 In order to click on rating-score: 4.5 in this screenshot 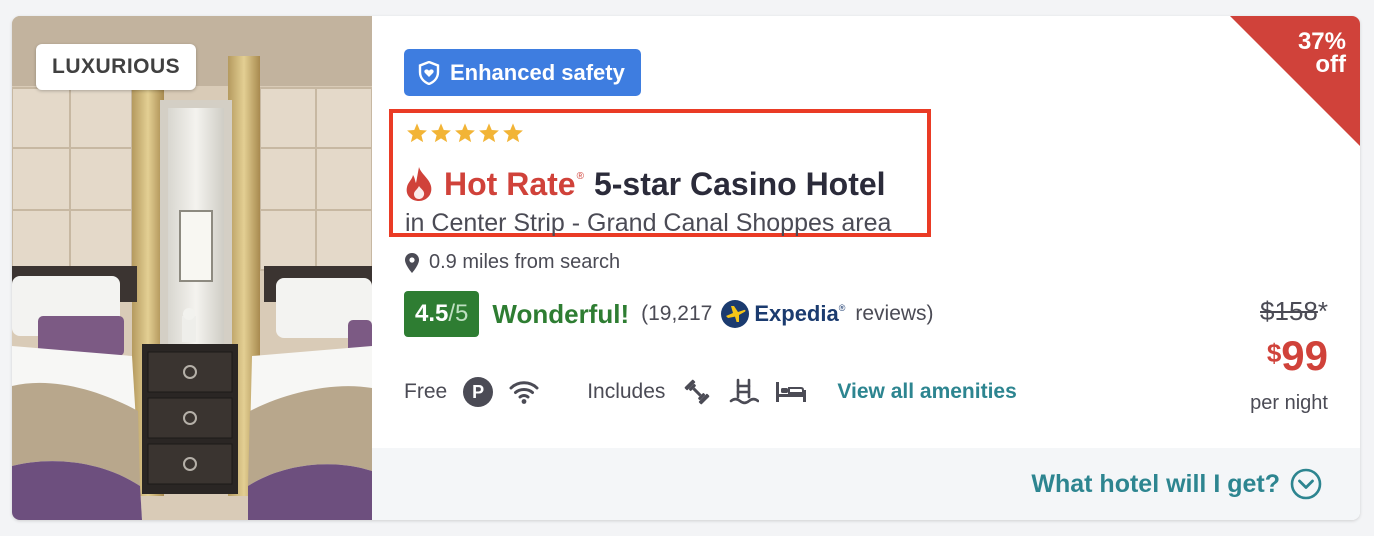, I will do `click(432, 313)`.